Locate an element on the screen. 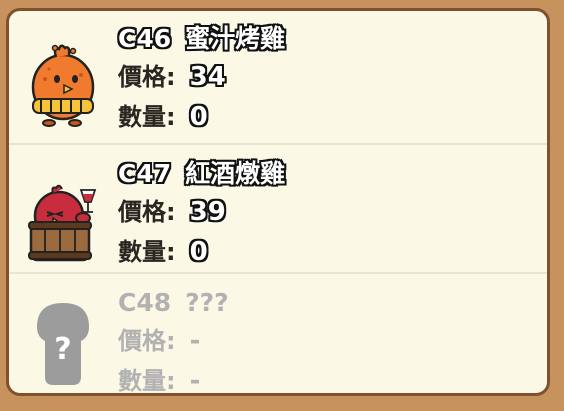 This screenshot has width=564, height=411. price-line: 價格: - is located at coordinates (173, 341).